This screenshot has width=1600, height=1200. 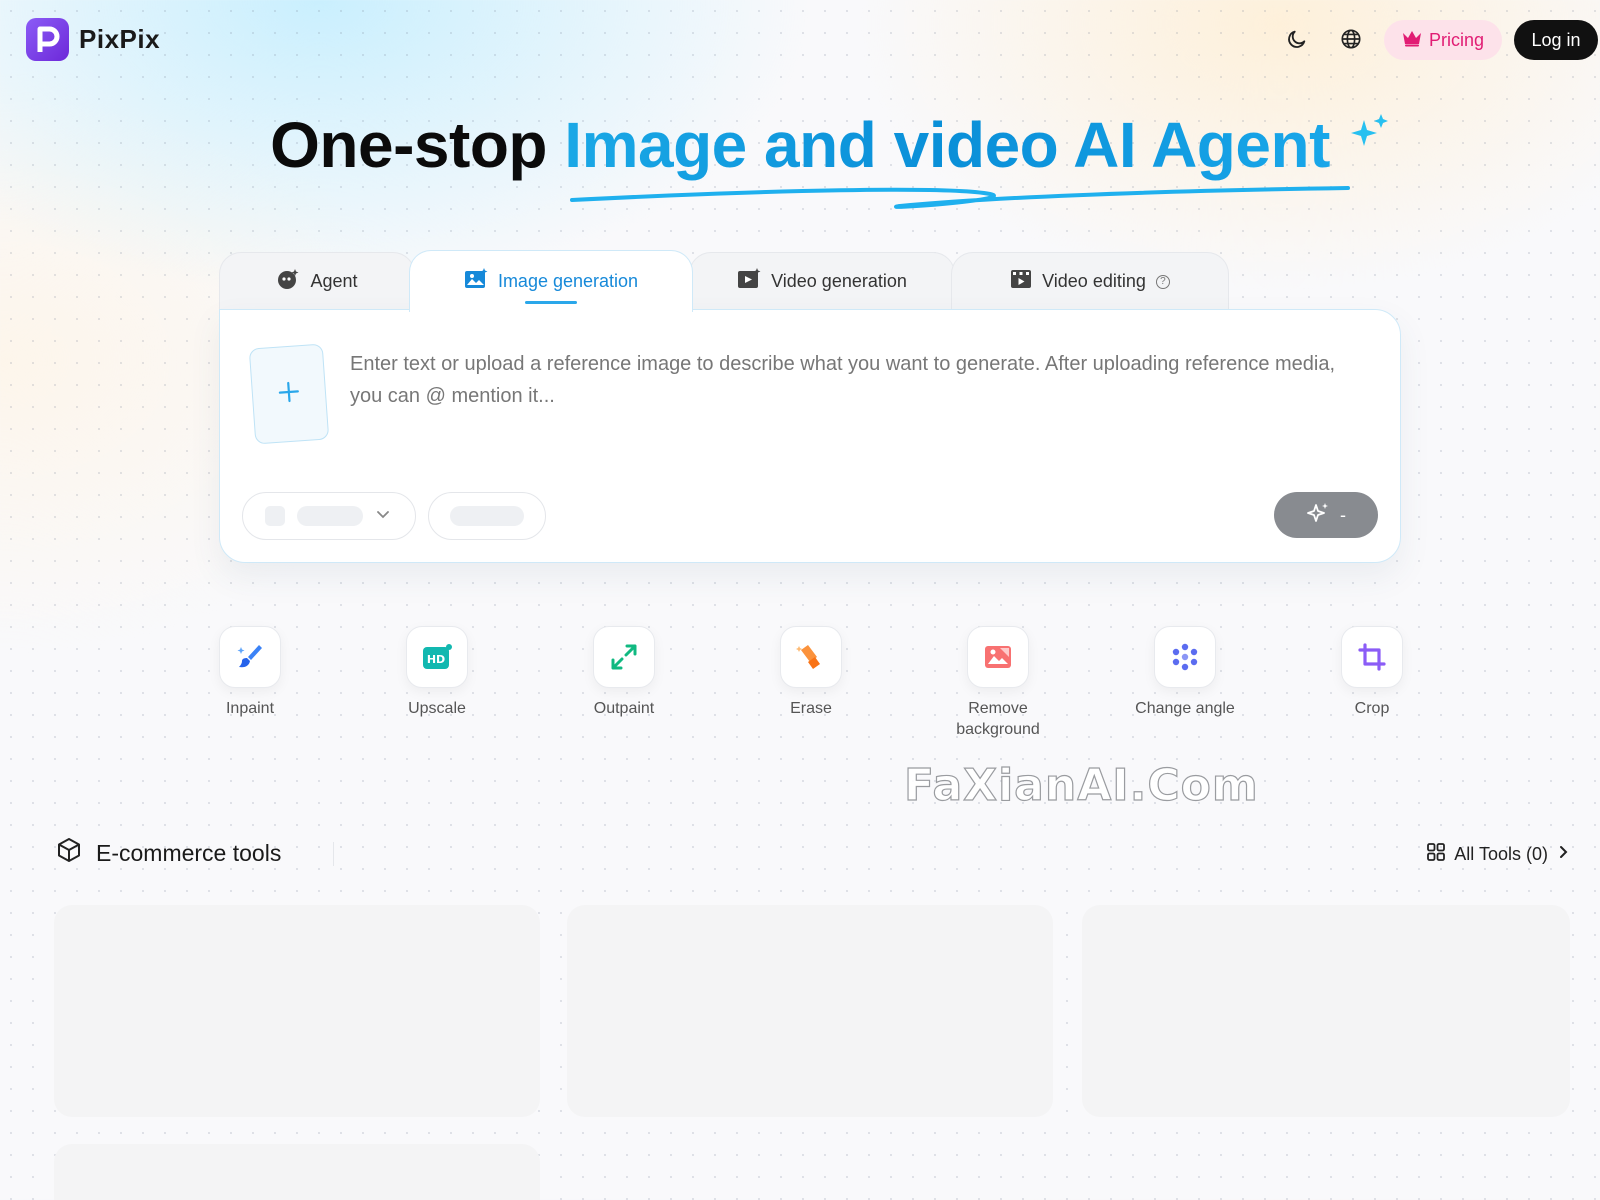 I want to click on chevron-right-icon, so click(x=1563, y=854).